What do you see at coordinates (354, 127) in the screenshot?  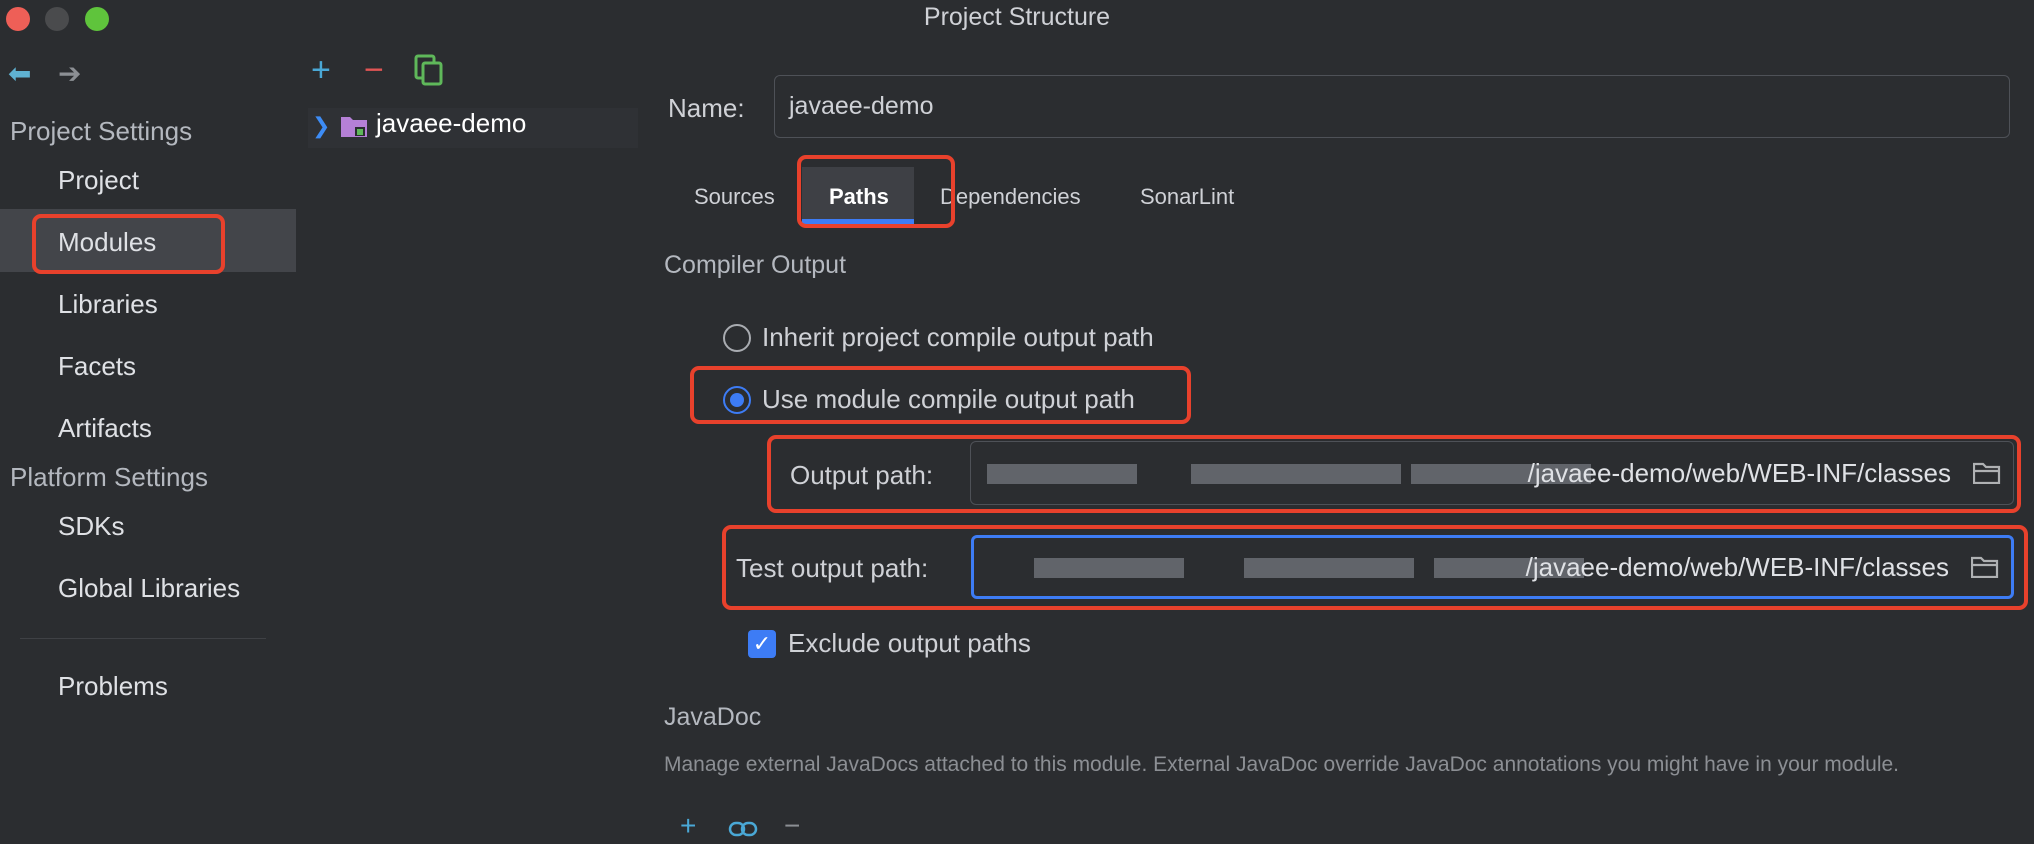 I see `module-folder-icon` at bounding box center [354, 127].